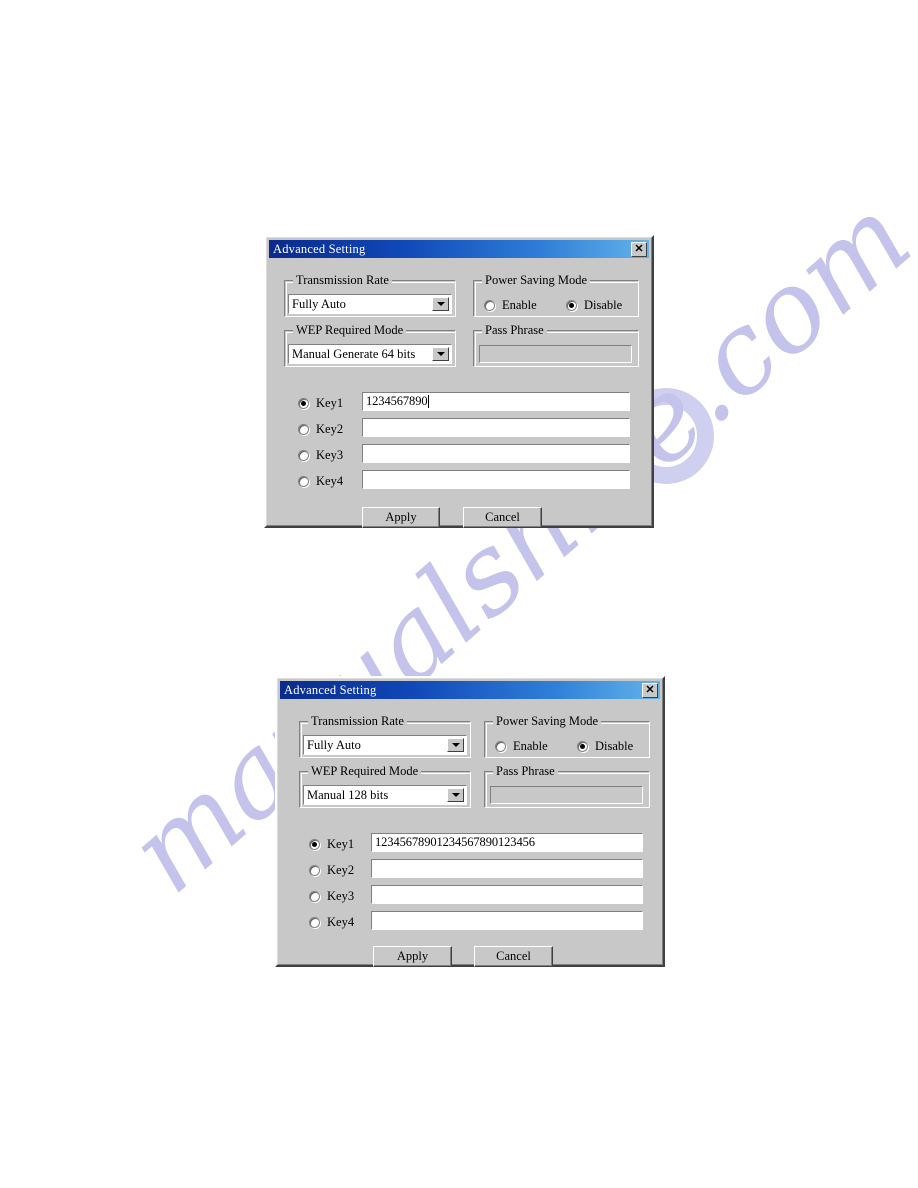 The width and height of the screenshot is (918, 1188). I want to click on wep-required-mode-select: Manual 128 bits, so click(385, 795).